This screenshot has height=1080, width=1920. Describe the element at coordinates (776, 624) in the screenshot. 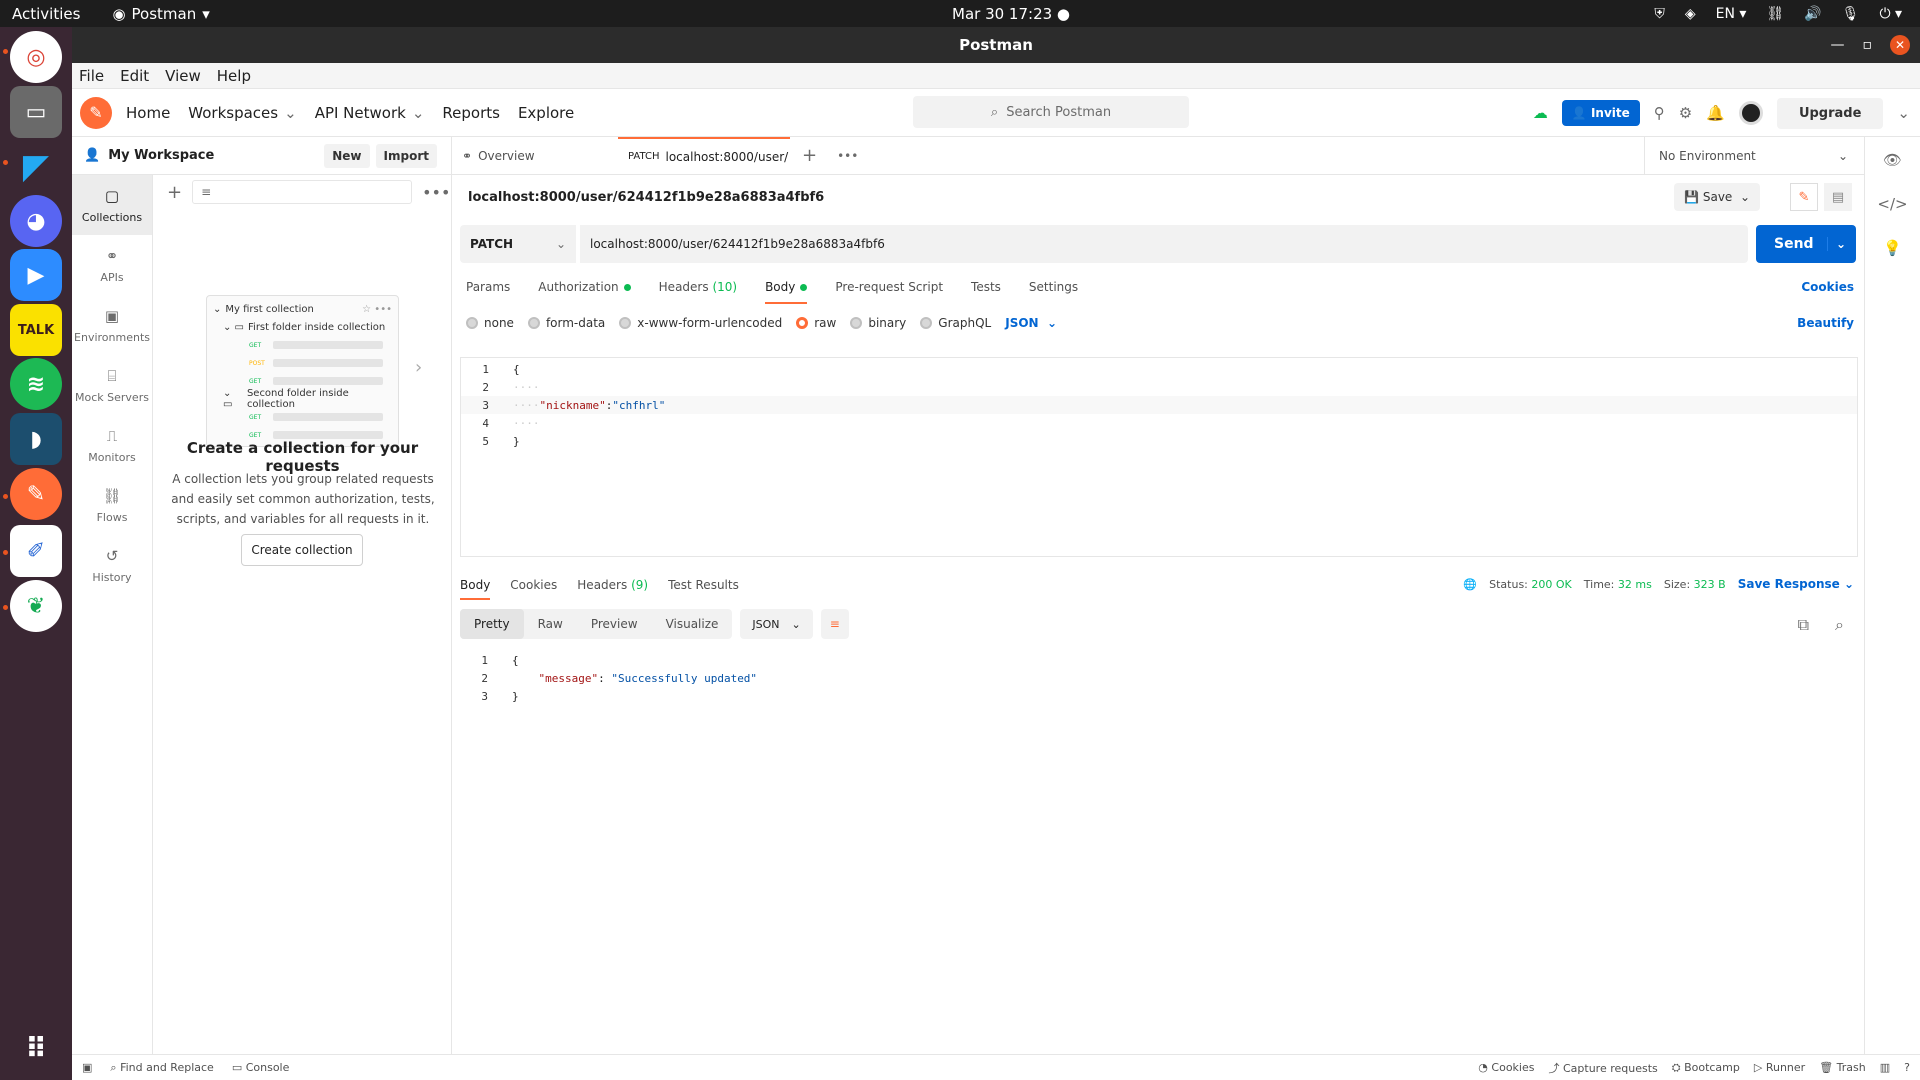

I see `response-format-select: JSON ⌄` at that location.